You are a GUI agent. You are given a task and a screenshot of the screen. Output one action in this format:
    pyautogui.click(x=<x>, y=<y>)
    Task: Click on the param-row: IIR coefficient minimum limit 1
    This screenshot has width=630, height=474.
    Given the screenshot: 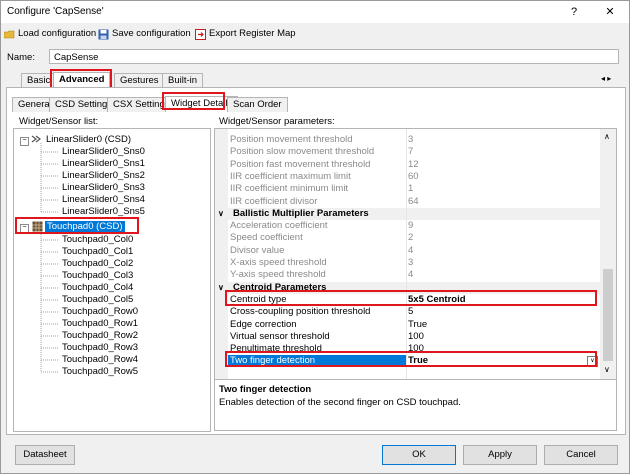 What is the action you would take?
    pyautogui.click(x=407, y=189)
    